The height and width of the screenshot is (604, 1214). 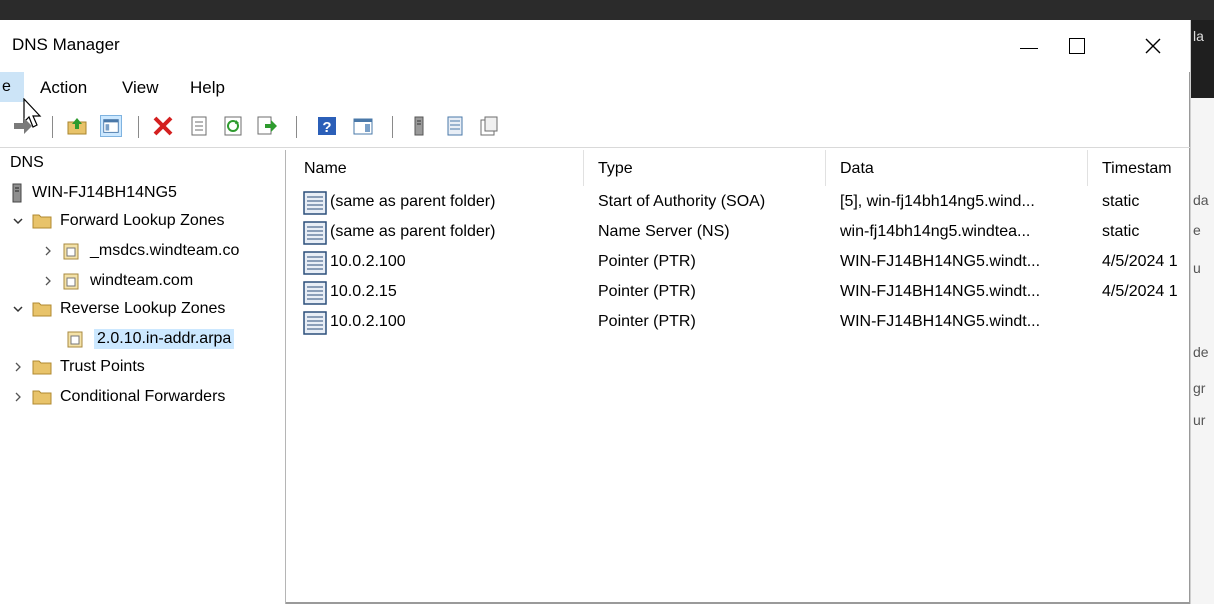 I want to click on tree-item-label-selected: 2.0.10.in-addr.arpa, so click(x=164, y=339).